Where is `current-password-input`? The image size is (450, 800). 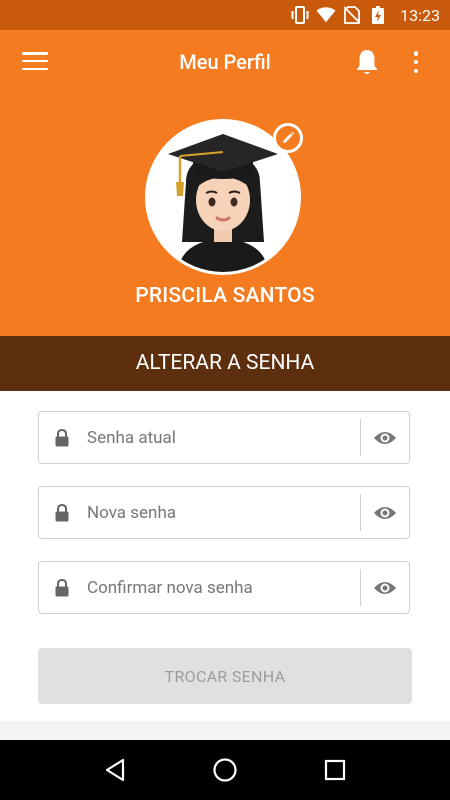 current-password-input is located at coordinates (222, 437).